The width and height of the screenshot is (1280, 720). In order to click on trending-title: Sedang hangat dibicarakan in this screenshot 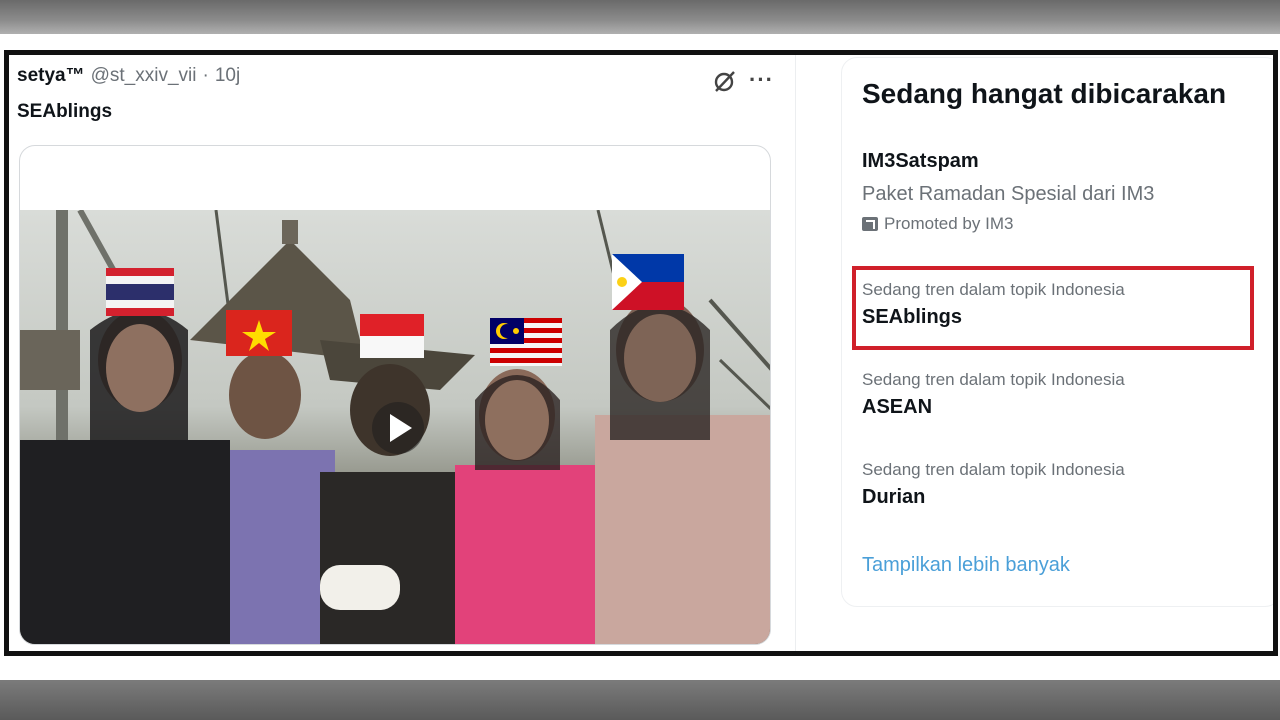, I will do `click(1044, 93)`.